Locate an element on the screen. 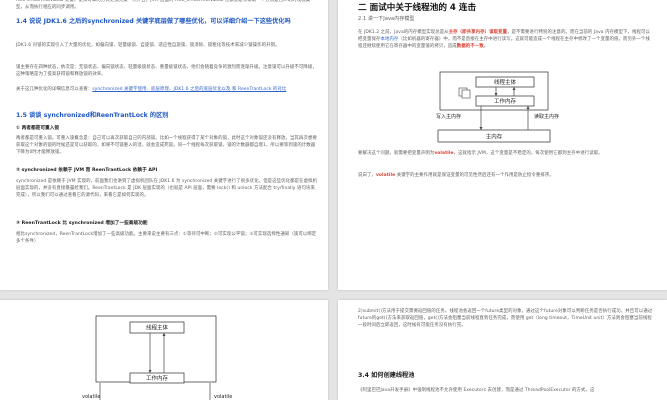  jmm-text-a: 在 JDK1.2 之前，Java的内存模型实现总是从 is located at coordinates (403, 32).